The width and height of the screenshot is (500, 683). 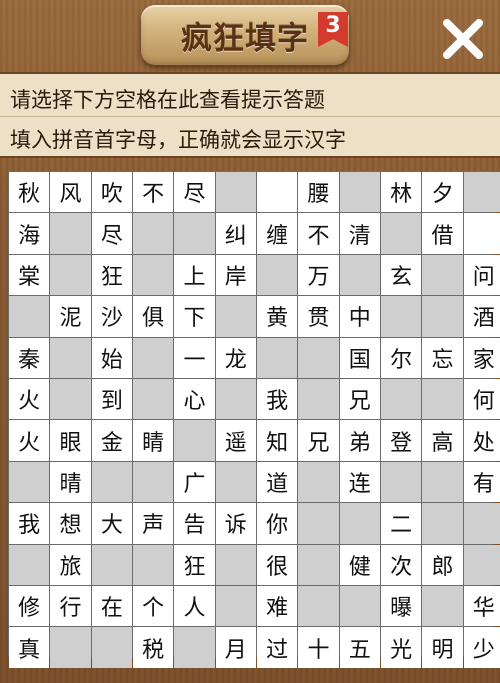 I want to click on grid-cell: 广, so click(x=194, y=482).